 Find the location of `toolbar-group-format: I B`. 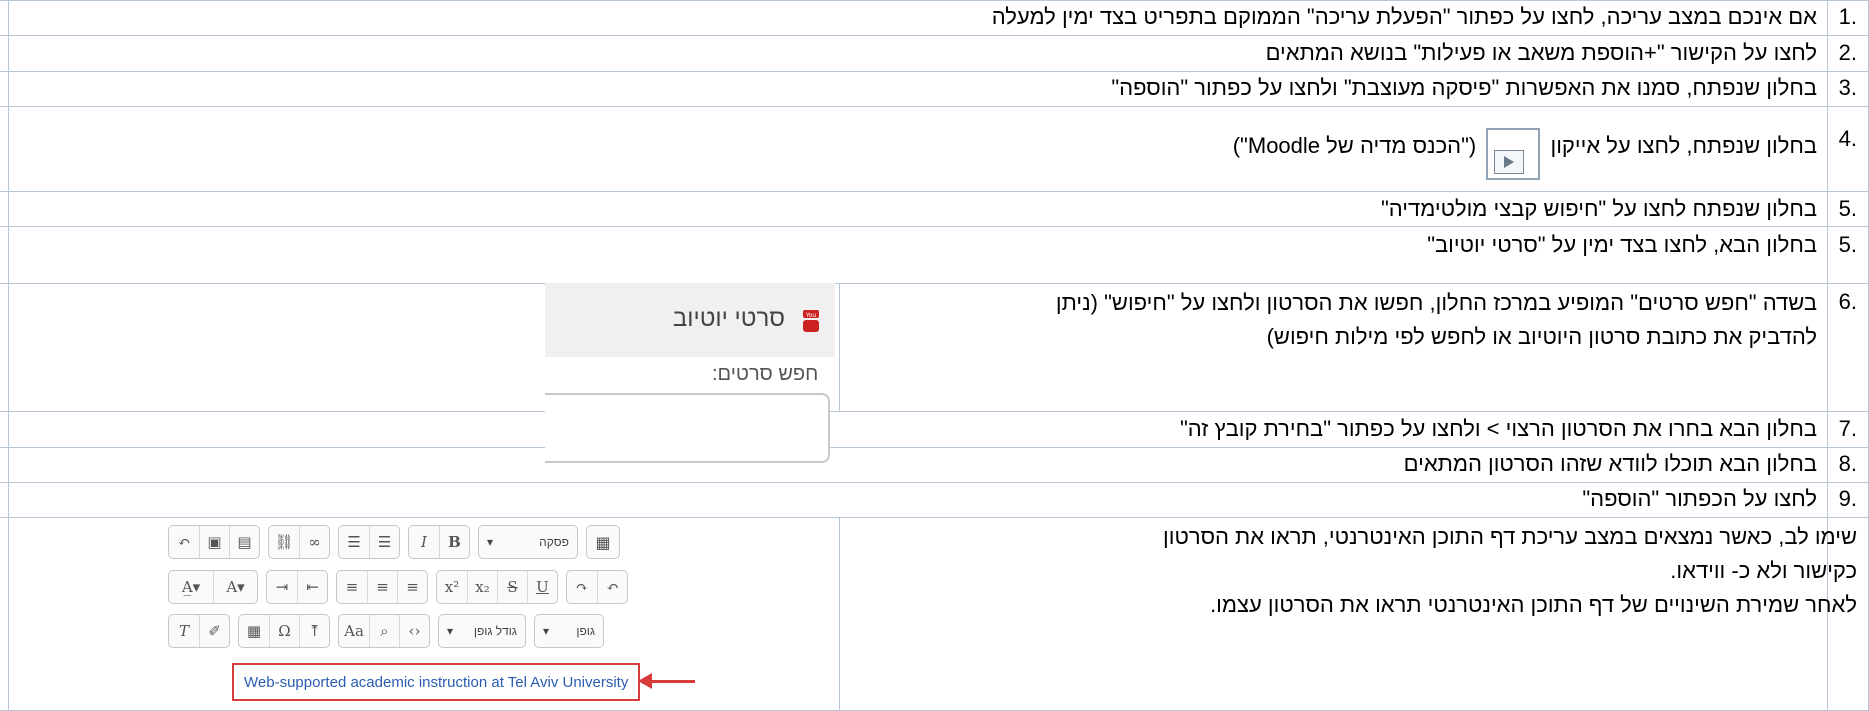

toolbar-group-format: I B is located at coordinates (439, 542).